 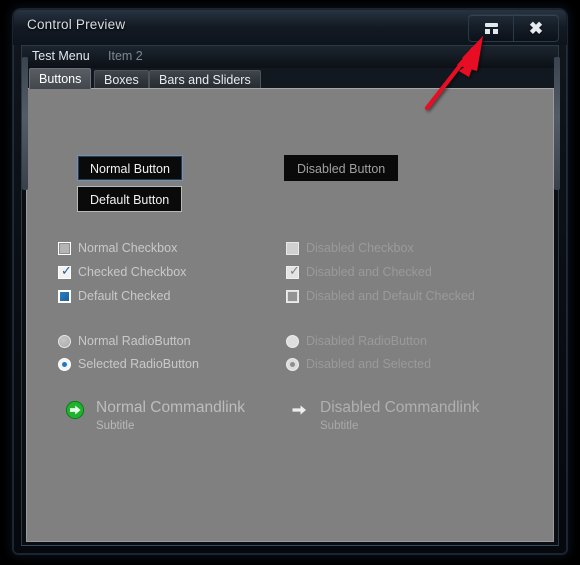 What do you see at coordinates (400, 407) in the screenshot?
I see `commandlink-disabled-title: Disabled Commandlink` at bounding box center [400, 407].